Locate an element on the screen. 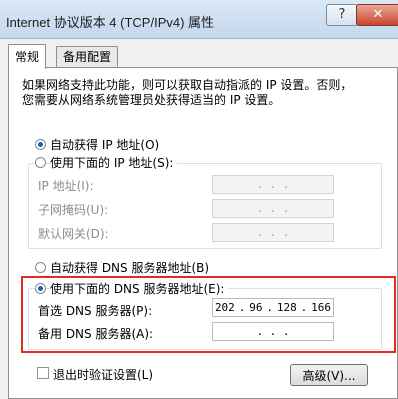  auto-dns-radio is located at coordinates (40, 267).